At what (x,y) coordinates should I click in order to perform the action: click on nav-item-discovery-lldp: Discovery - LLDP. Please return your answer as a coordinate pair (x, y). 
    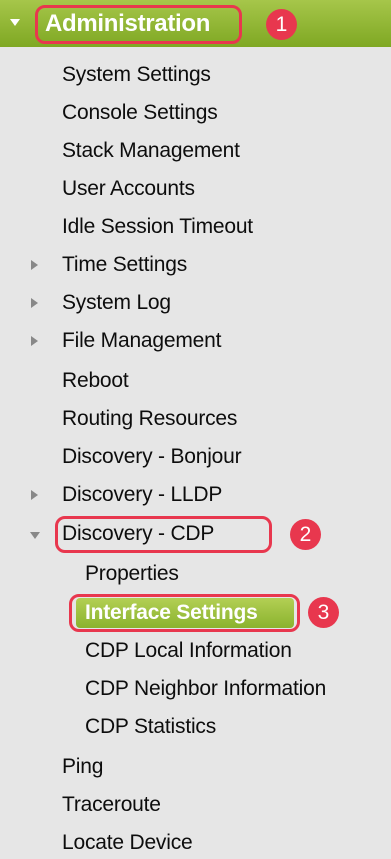
    Looking at the image, I should click on (142, 495).